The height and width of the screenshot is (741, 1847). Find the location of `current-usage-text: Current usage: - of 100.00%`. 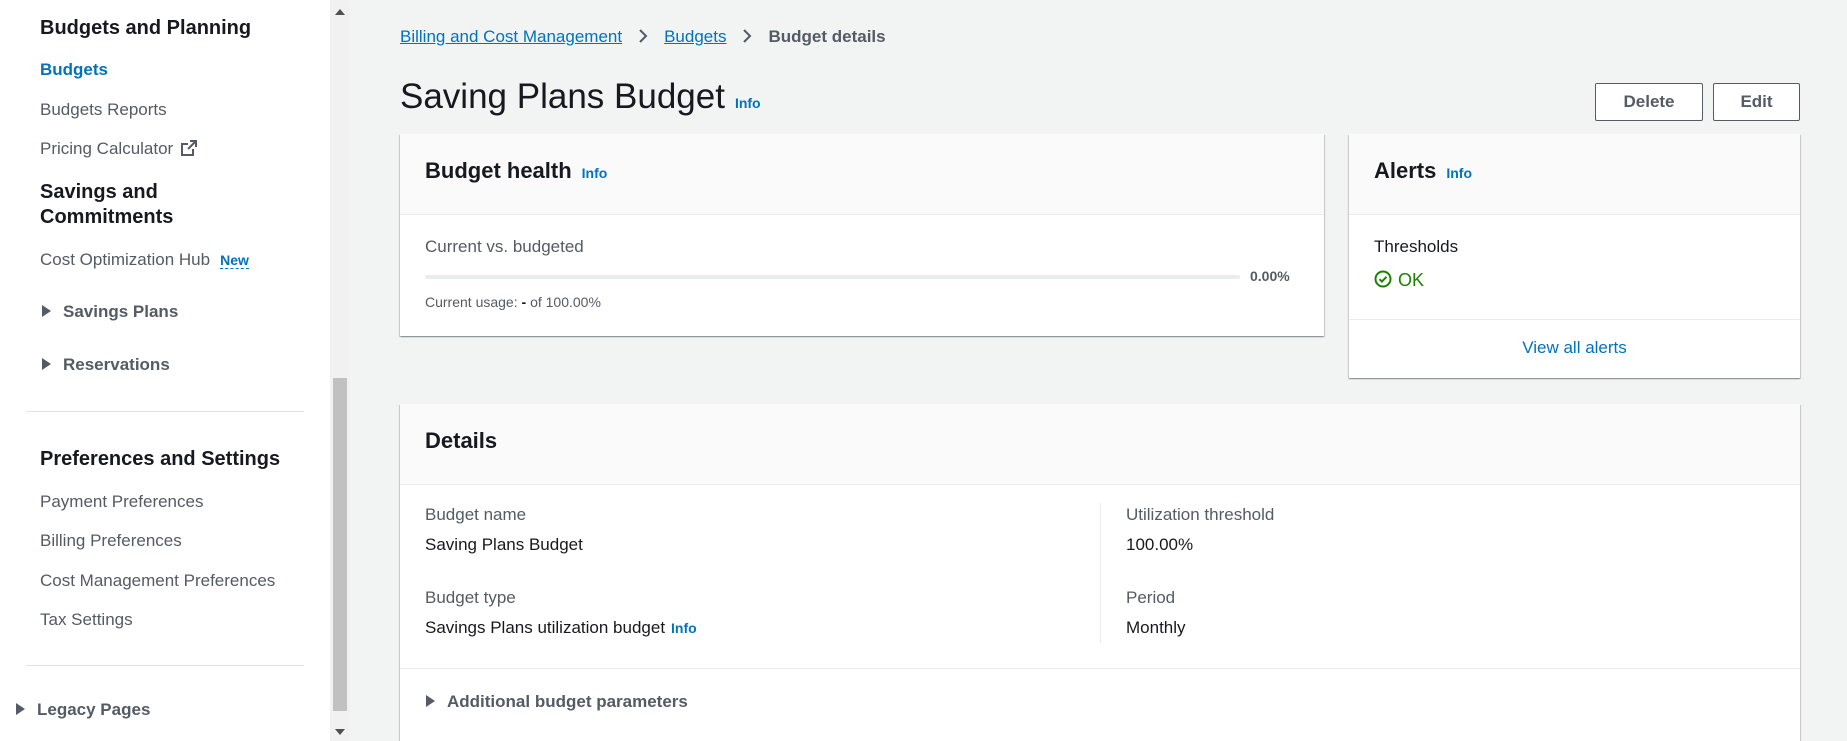

current-usage-text: Current usage: - of 100.00% is located at coordinates (513, 302).